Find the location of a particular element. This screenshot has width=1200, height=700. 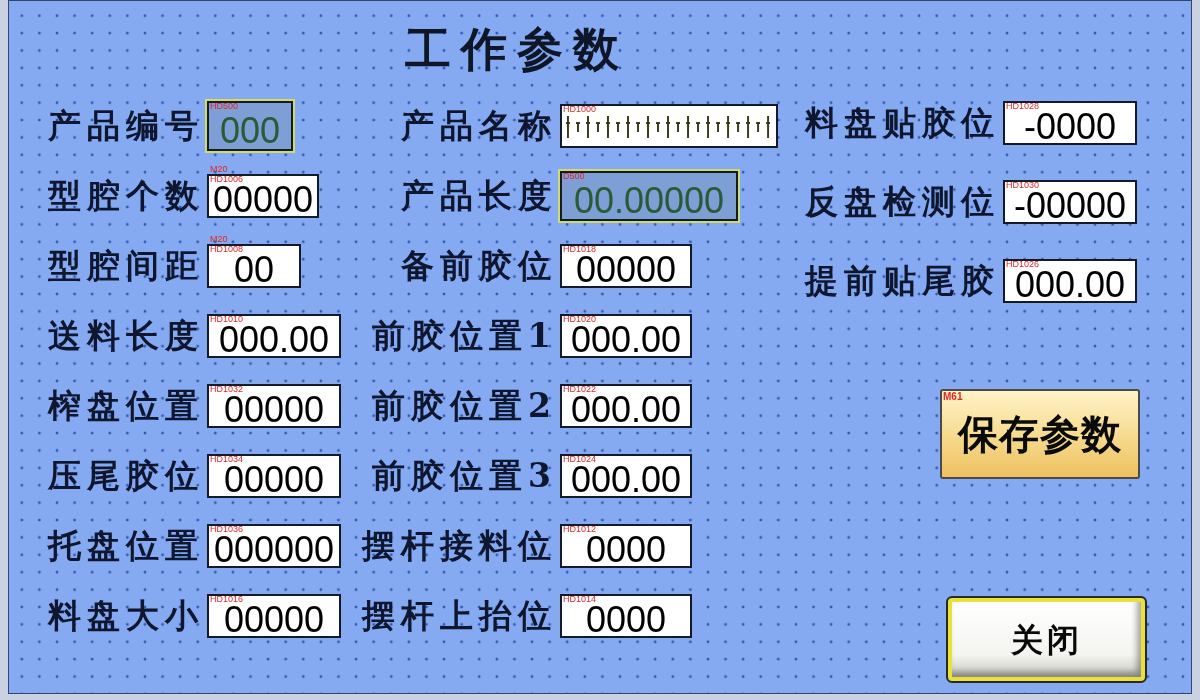

field-label: 反盘检测位 is located at coordinates (902, 201).